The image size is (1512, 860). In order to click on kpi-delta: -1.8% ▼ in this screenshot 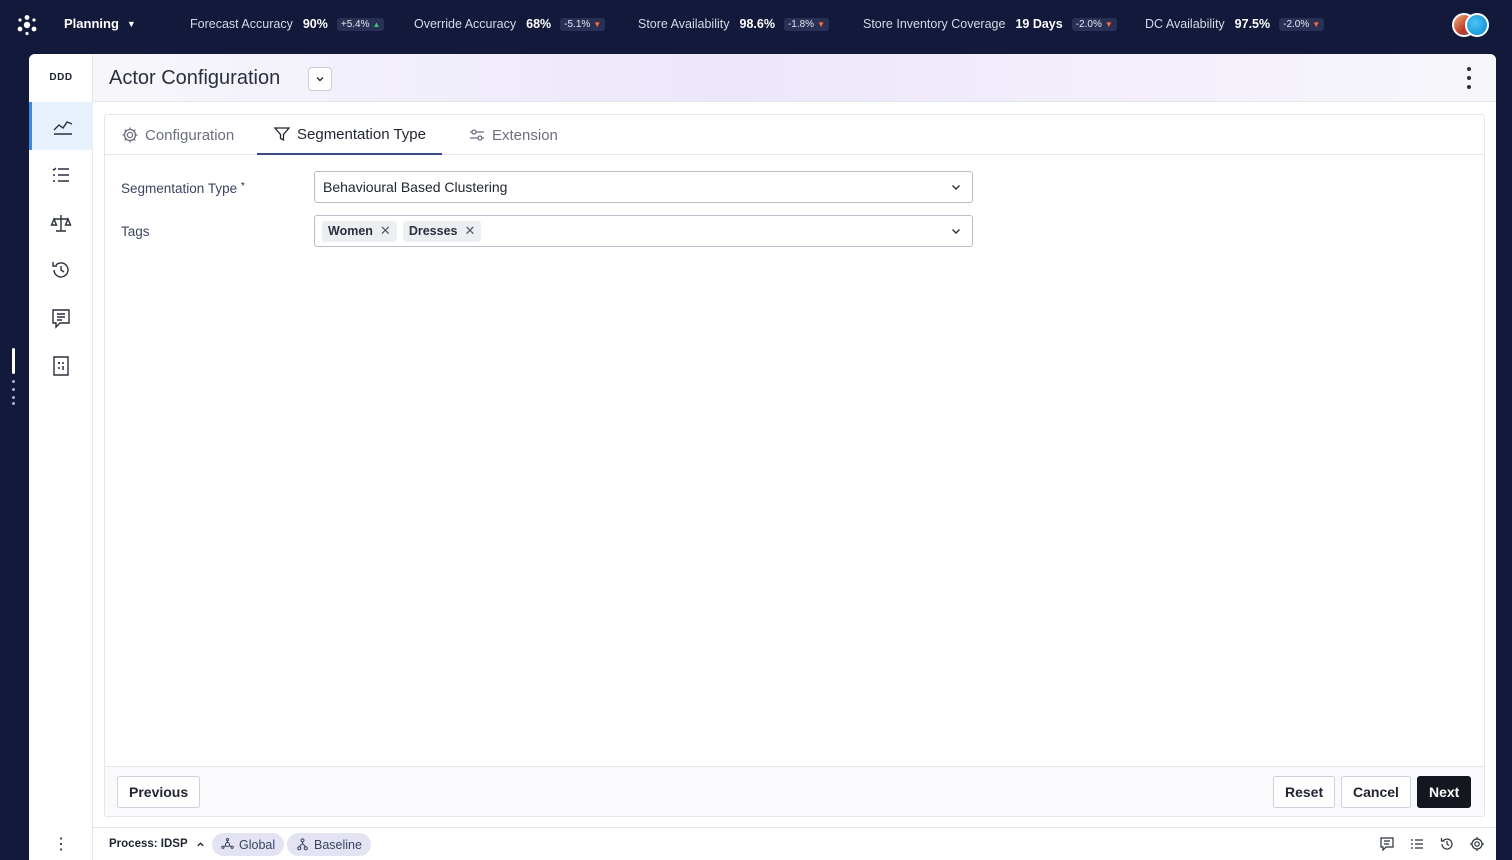, I will do `click(806, 24)`.